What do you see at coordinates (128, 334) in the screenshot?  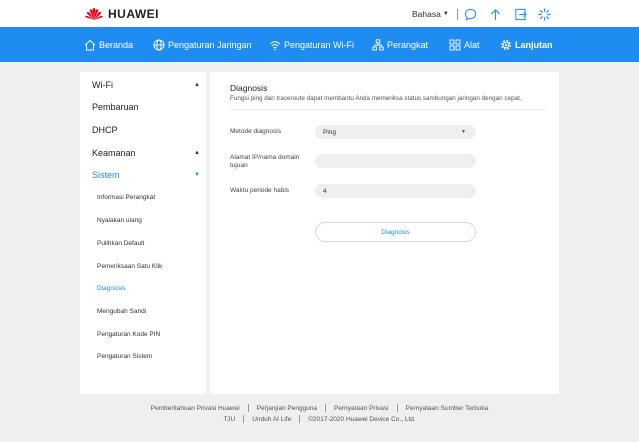 I see `sidebar-subitem-pengaturan-kode-pin: Pengaturan Kode PIN` at bounding box center [128, 334].